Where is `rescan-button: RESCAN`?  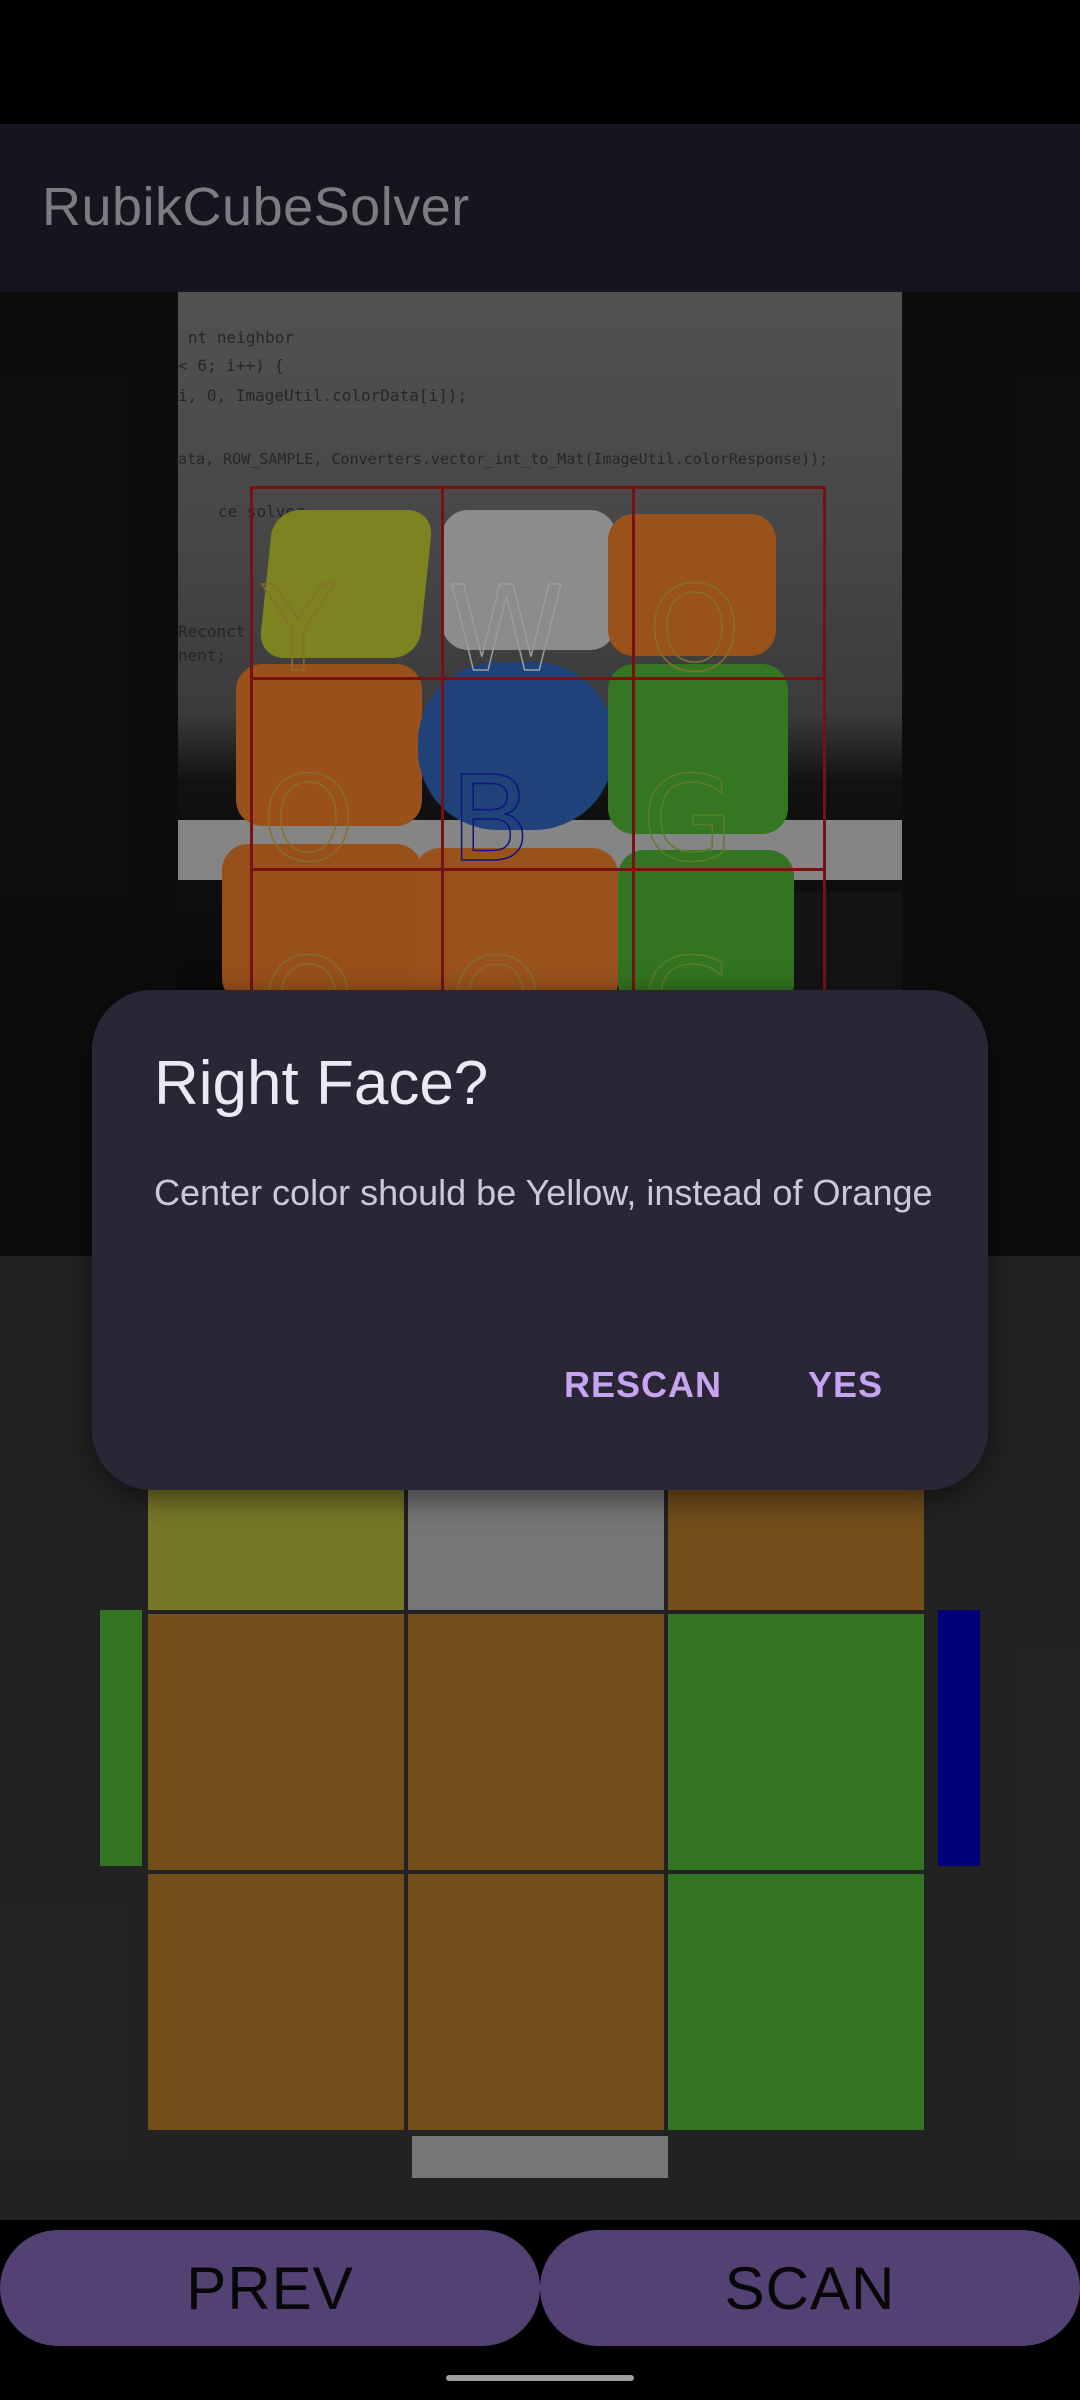
rescan-button: RESCAN is located at coordinates (643, 1385).